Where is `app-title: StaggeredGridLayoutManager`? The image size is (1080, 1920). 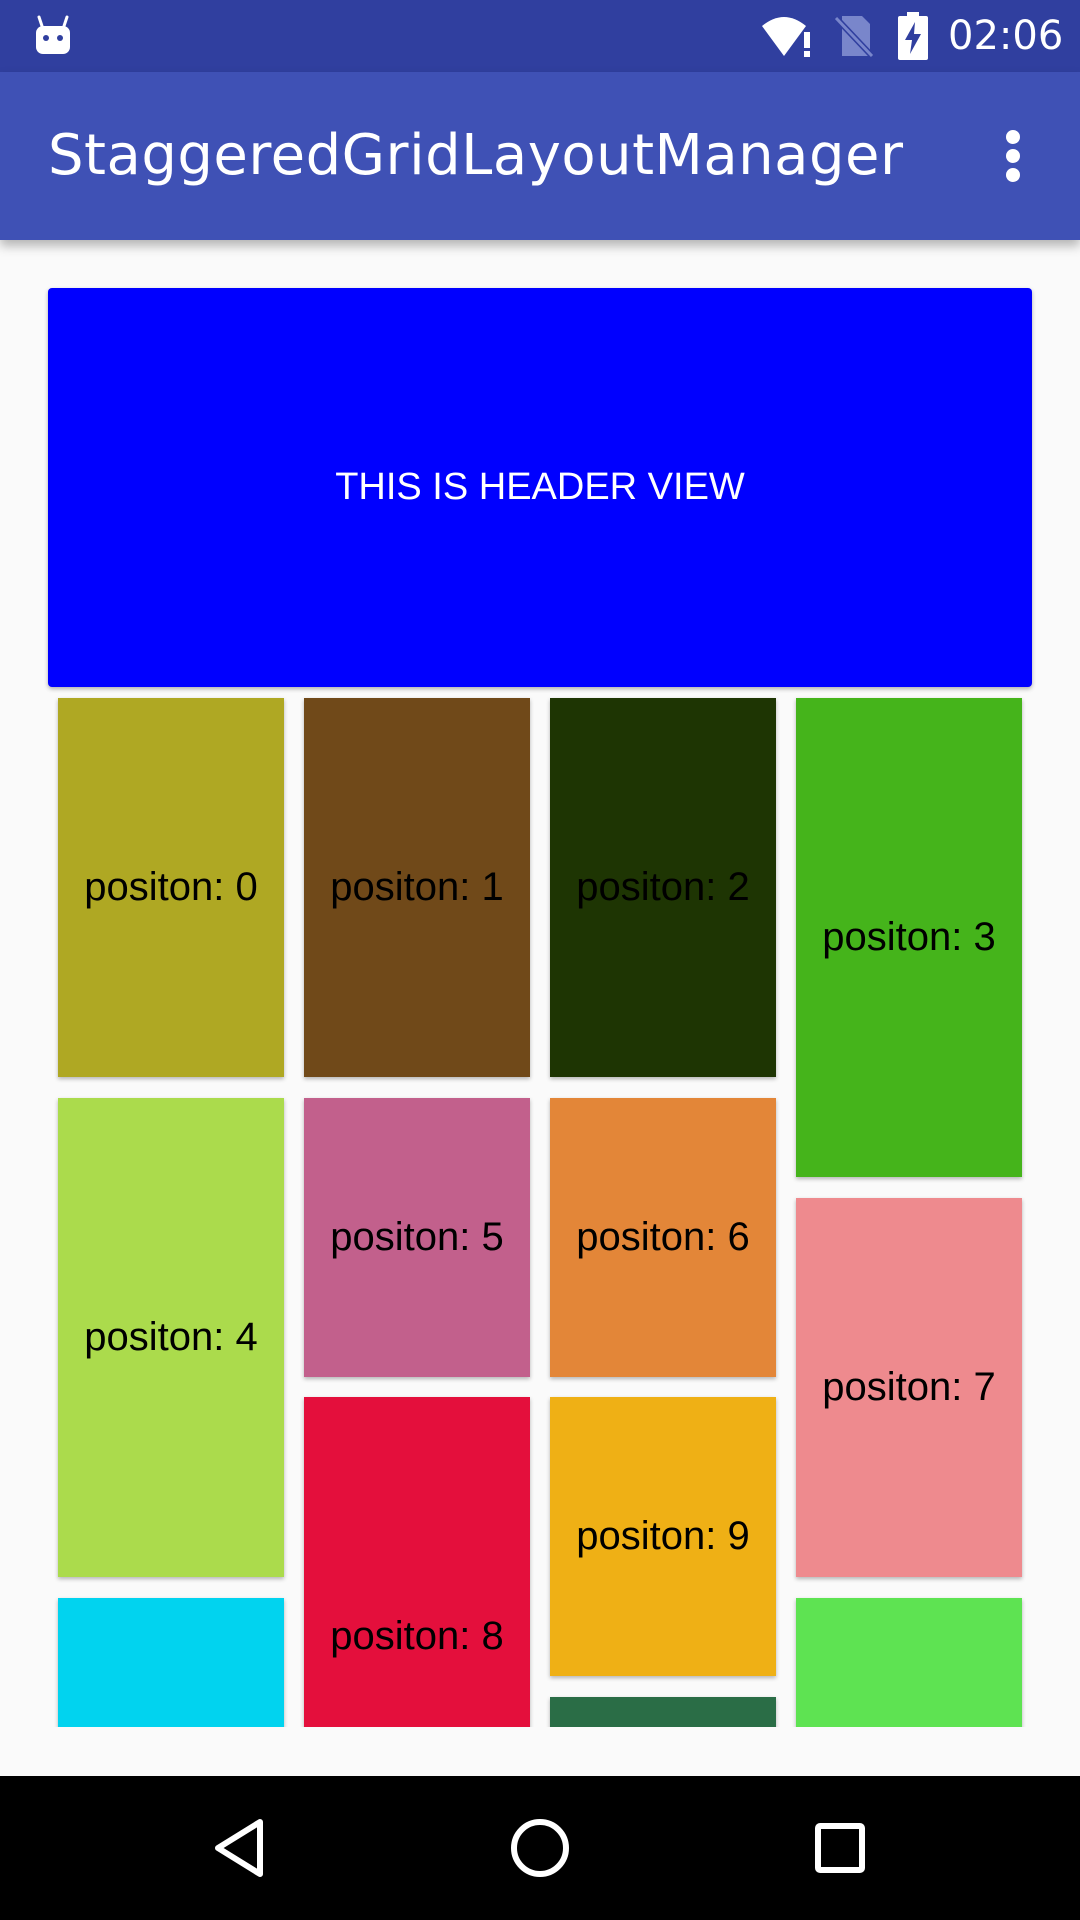
app-title: StaggeredGridLayoutManager is located at coordinates (476, 155).